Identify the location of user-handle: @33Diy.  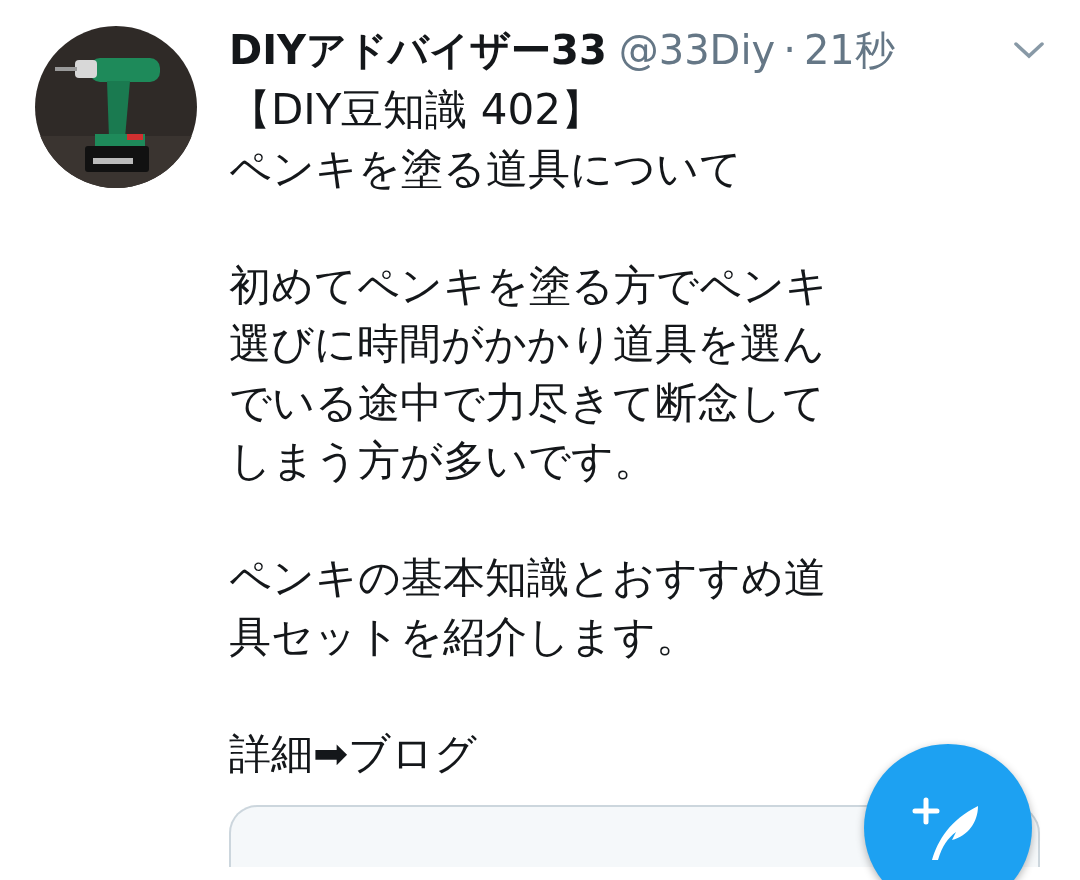
(697, 50).